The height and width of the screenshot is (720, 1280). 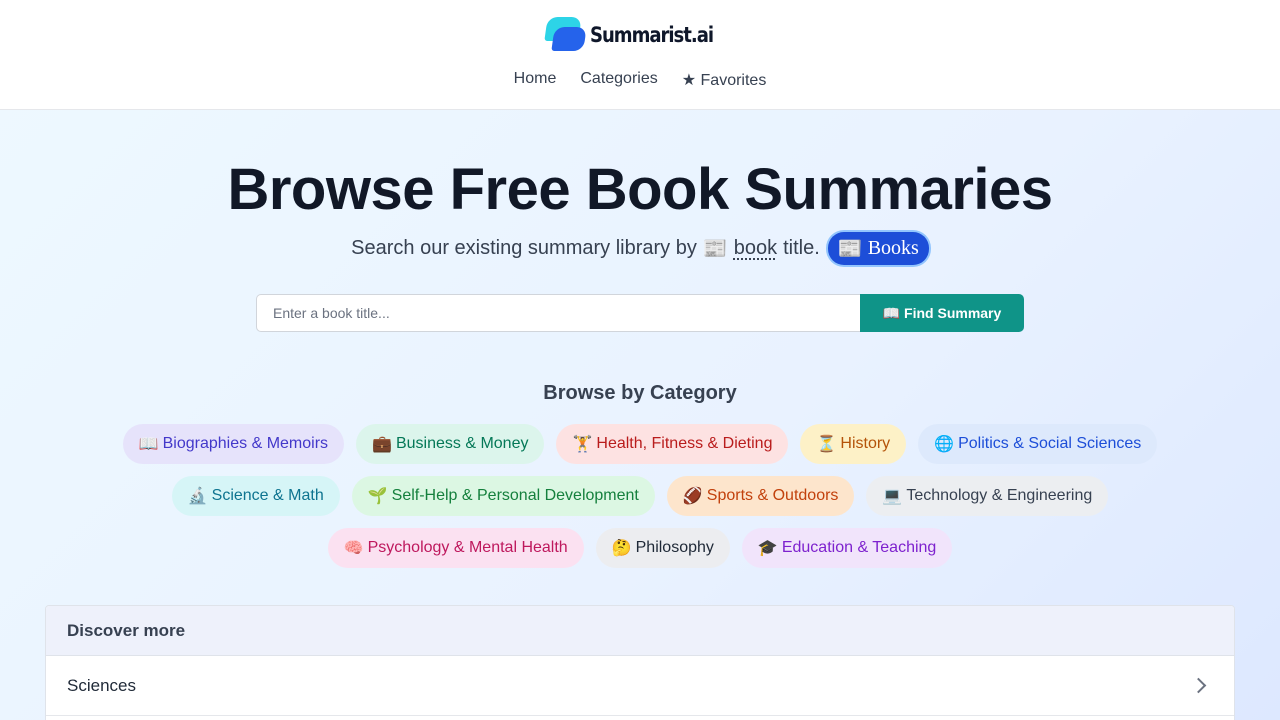 What do you see at coordinates (148, 444) in the screenshot?
I see `category-emoji-icon: 📖` at bounding box center [148, 444].